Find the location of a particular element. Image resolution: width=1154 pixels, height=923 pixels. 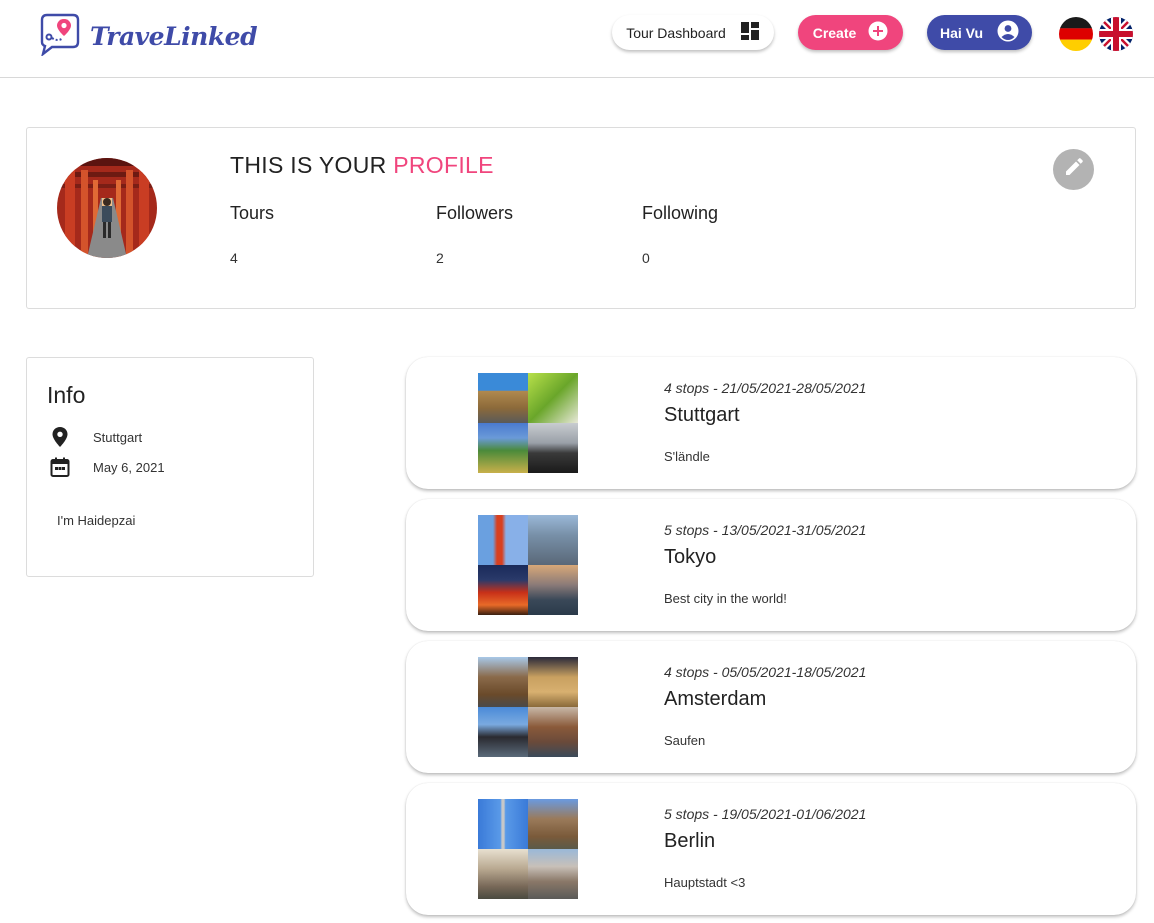

stat-tours-value: 4 is located at coordinates (234, 258).